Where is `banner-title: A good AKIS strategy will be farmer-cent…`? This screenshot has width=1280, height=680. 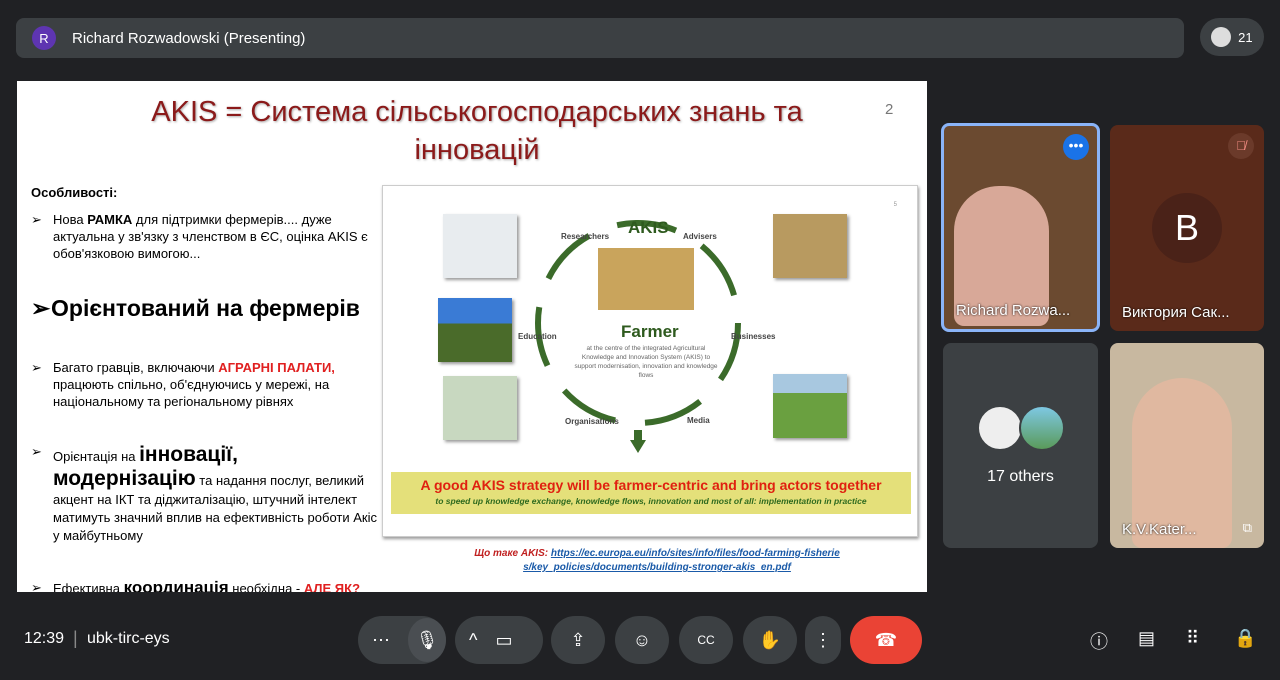 banner-title: A good AKIS strategy will be farmer-cent… is located at coordinates (651, 485).